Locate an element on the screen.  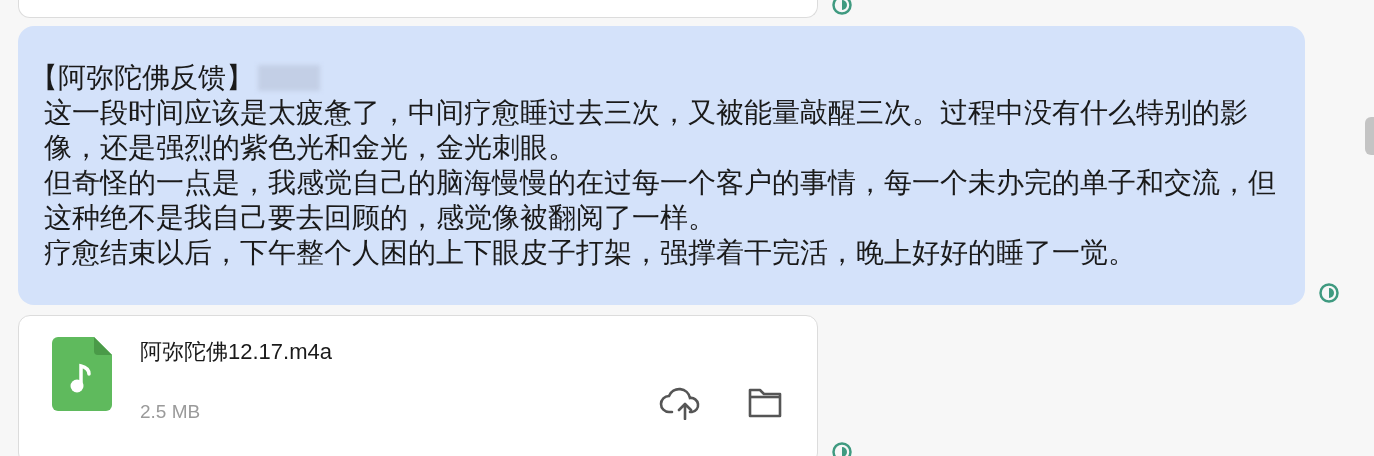
audio-file-icon is located at coordinates (82, 374).